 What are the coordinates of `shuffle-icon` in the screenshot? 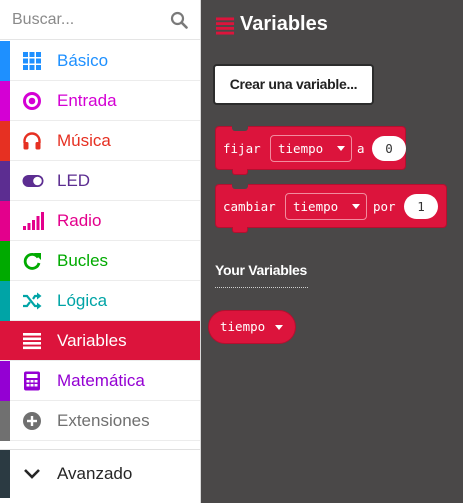 It's located at (32, 301).